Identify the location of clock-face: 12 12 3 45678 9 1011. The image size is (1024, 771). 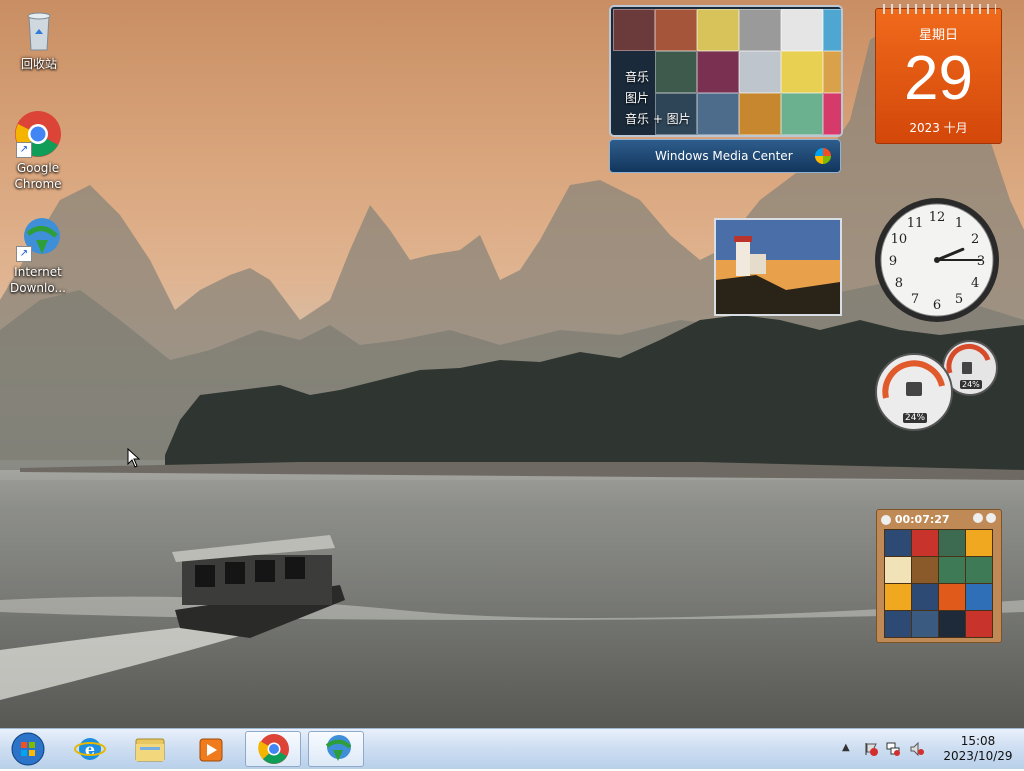
(937, 260).